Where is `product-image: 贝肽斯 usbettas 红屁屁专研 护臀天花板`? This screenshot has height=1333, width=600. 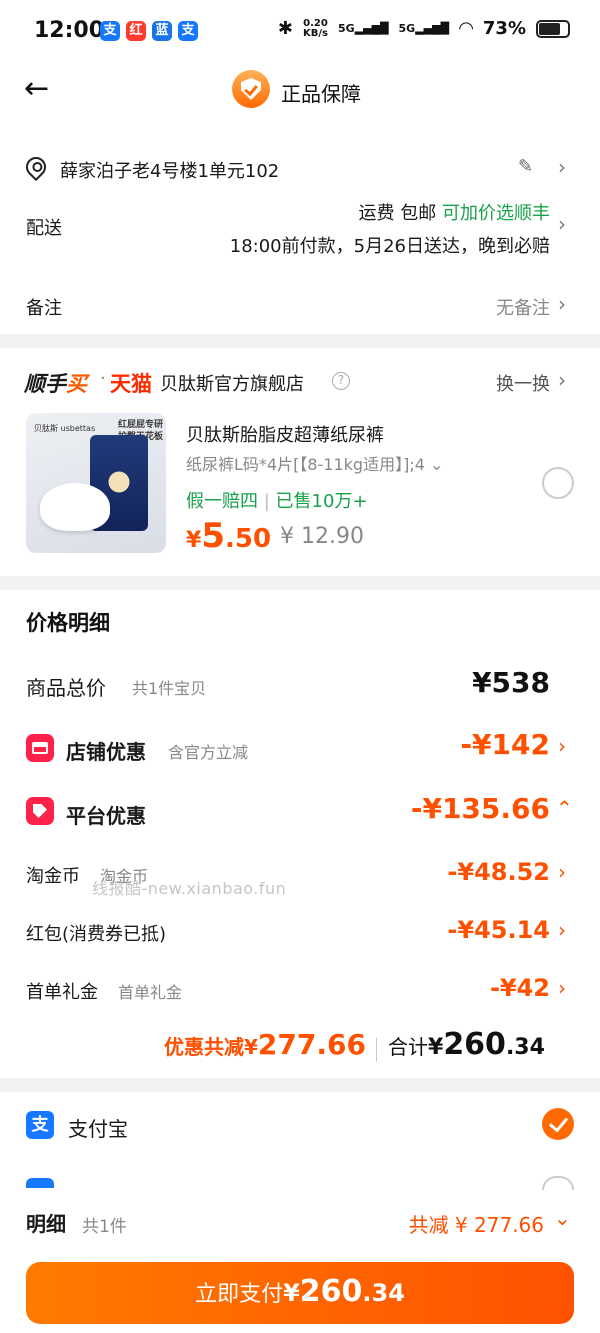
product-image: 贝肽斯 usbettas 红屁屁专研 护臀天花板 is located at coordinates (96, 483).